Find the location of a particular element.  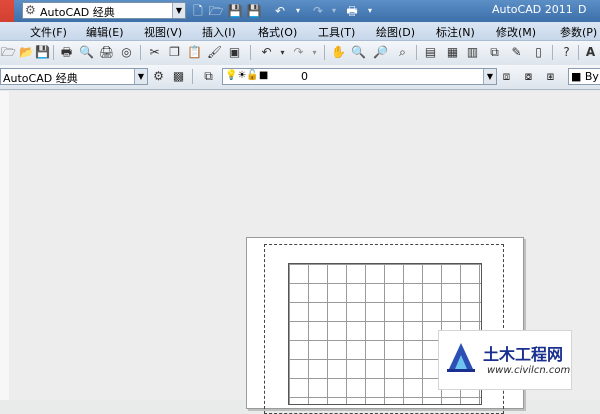

menu-parametric: 参数(P) is located at coordinates (578, 32).